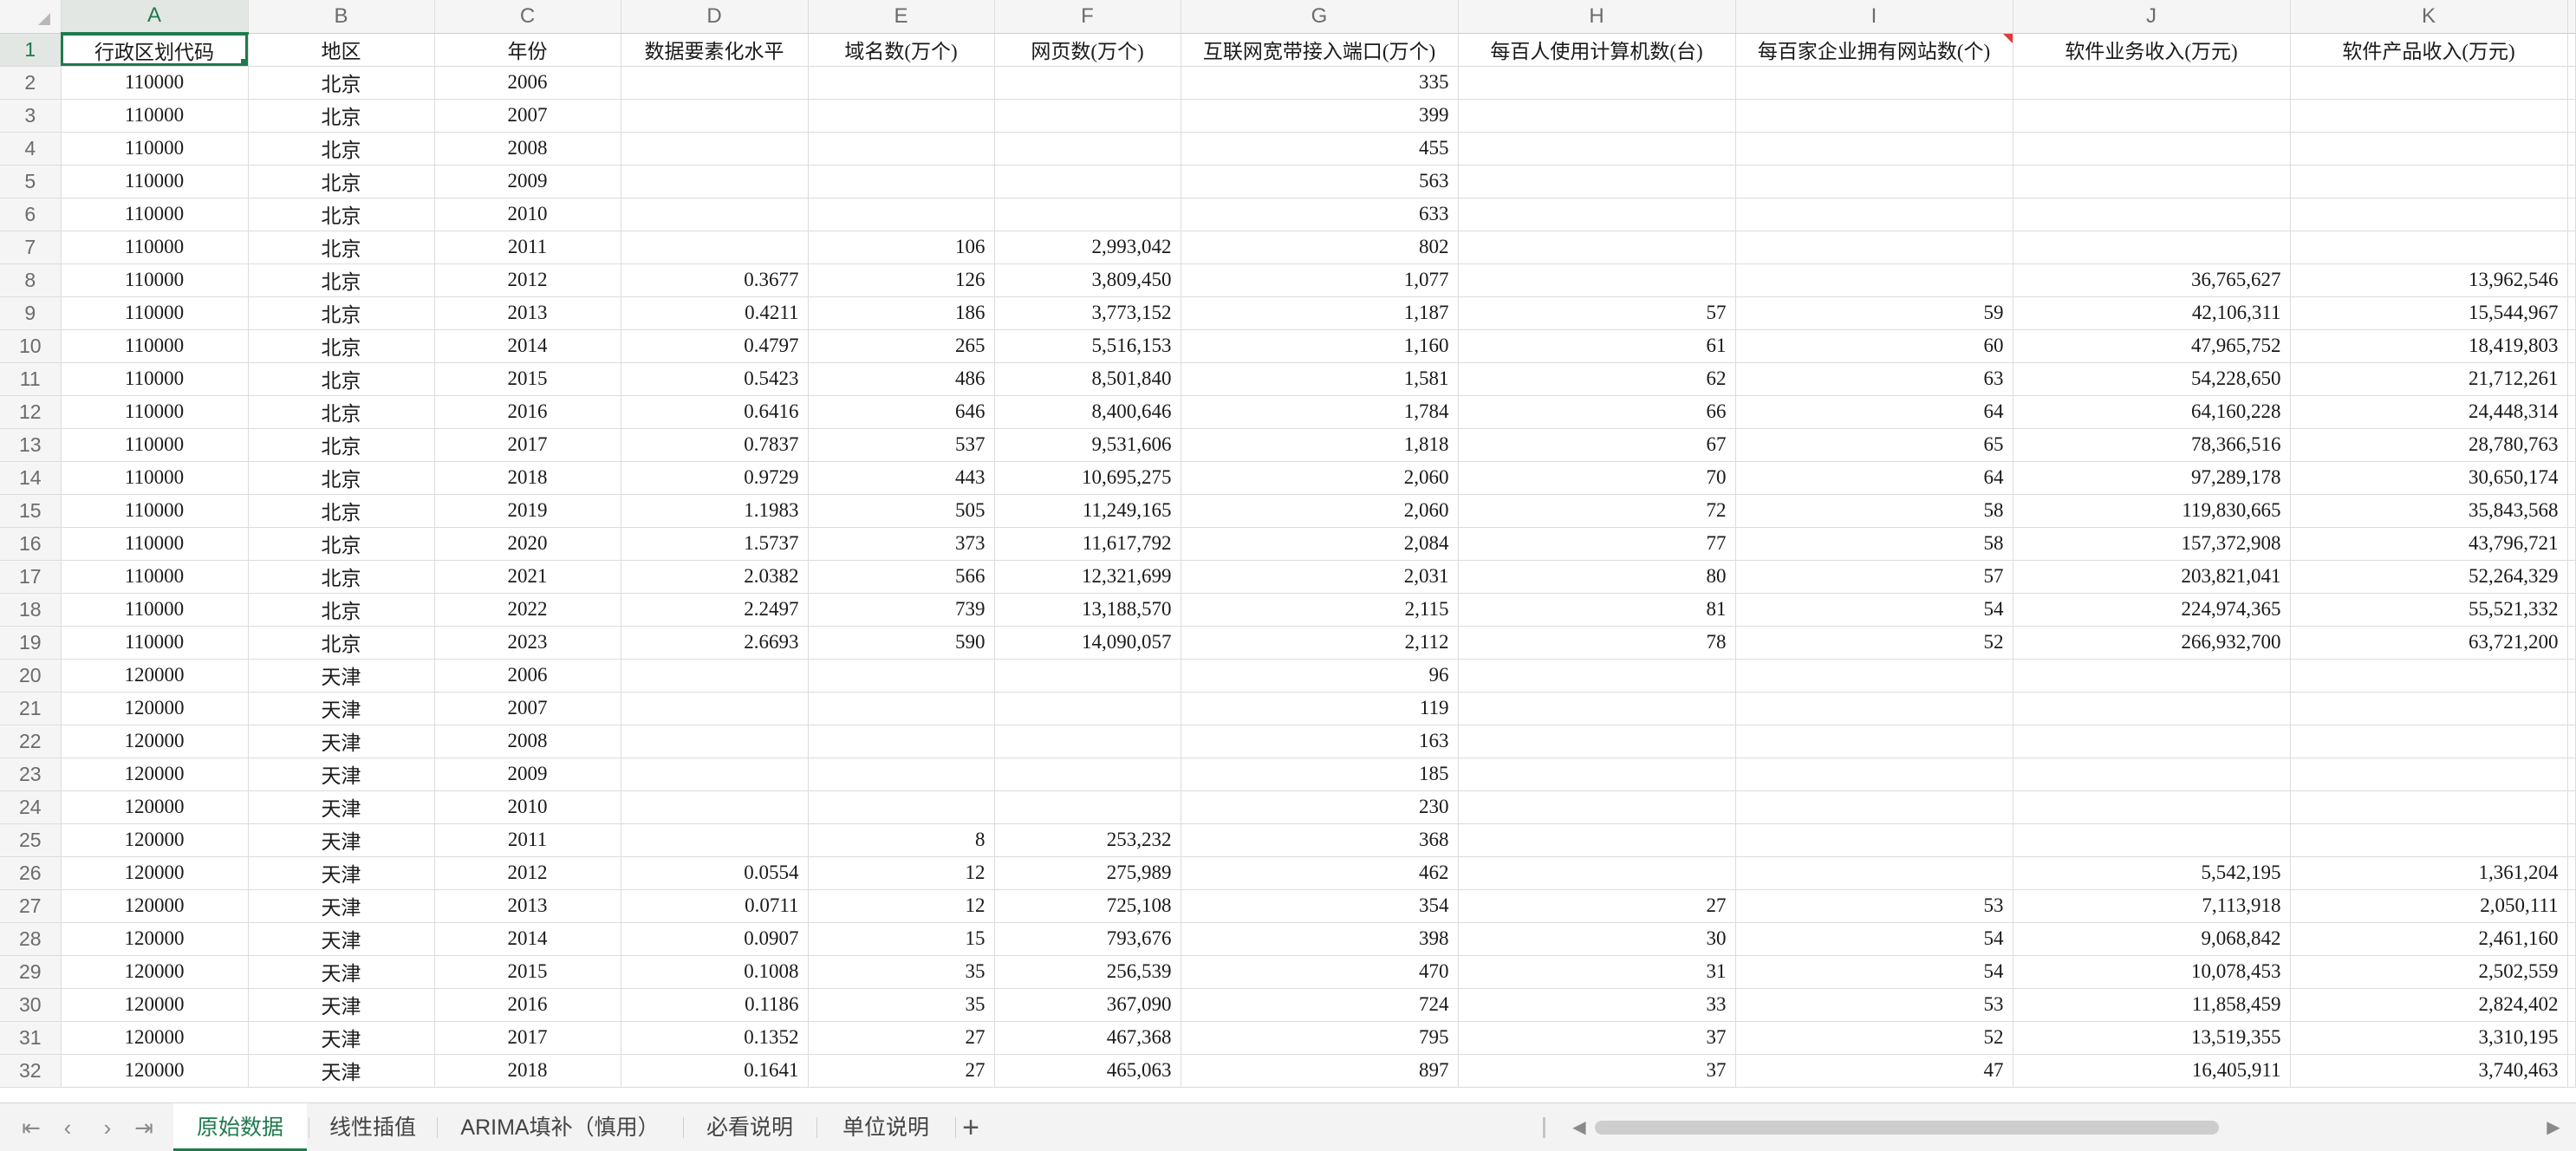  I want to click on cell: 2,060, so click(1320, 478).